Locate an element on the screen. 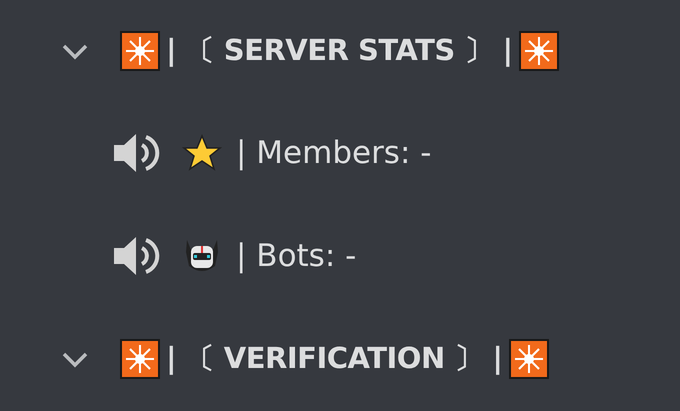 The width and height of the screenshot is (680, 411). category-name: | 〔 VERIFICATION 〕 | is located at coordinates (334, 359).